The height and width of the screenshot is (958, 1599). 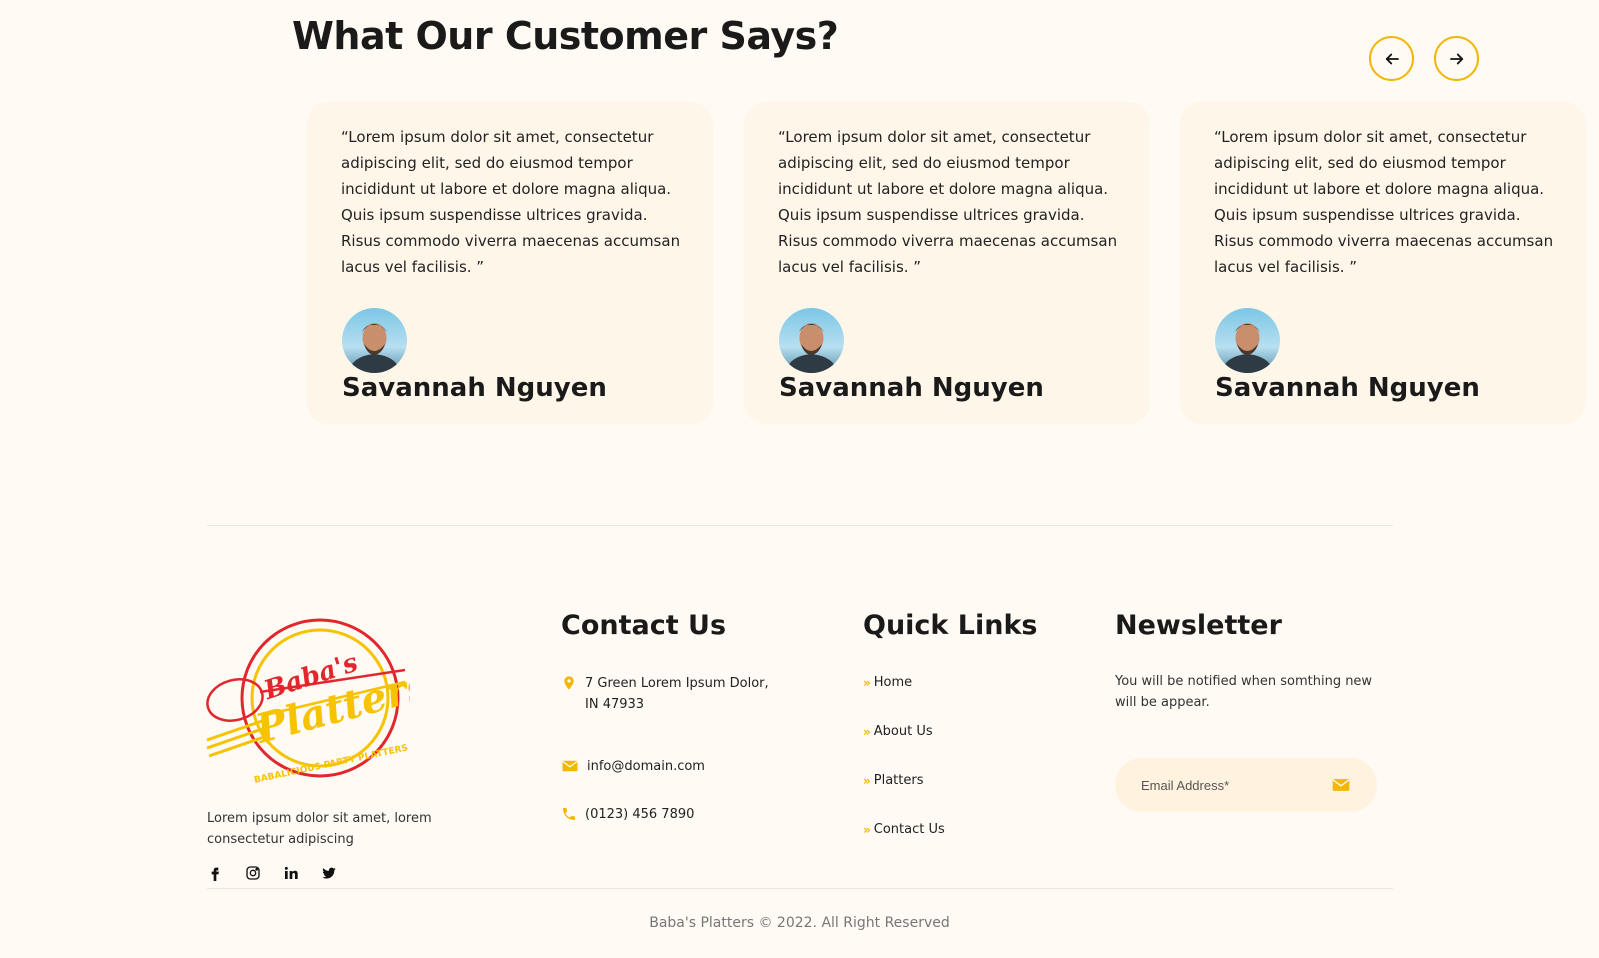 What do you see at coordinates (646, 766) in the screenshot?
I see `email-text: info@domain.com` at bounding box center [646, 766].